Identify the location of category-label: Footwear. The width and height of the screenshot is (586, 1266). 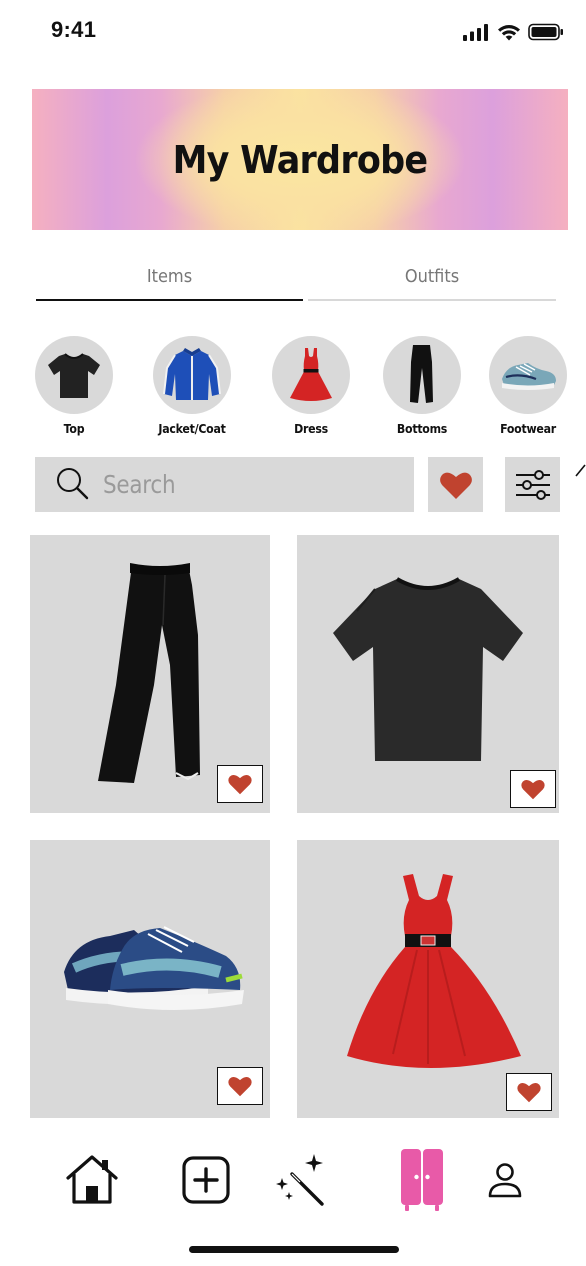
(528, 428).